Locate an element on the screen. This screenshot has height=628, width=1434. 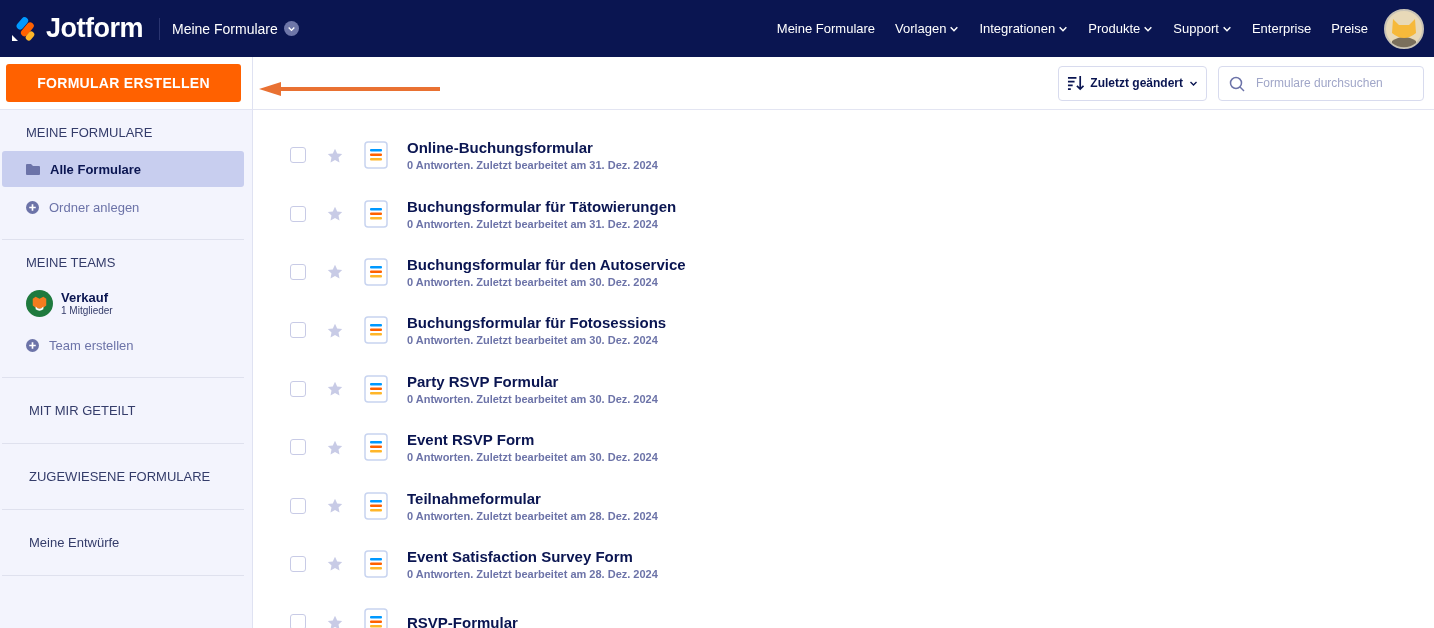
nav-link: Integrationen is located at coordinates (1024, 28).